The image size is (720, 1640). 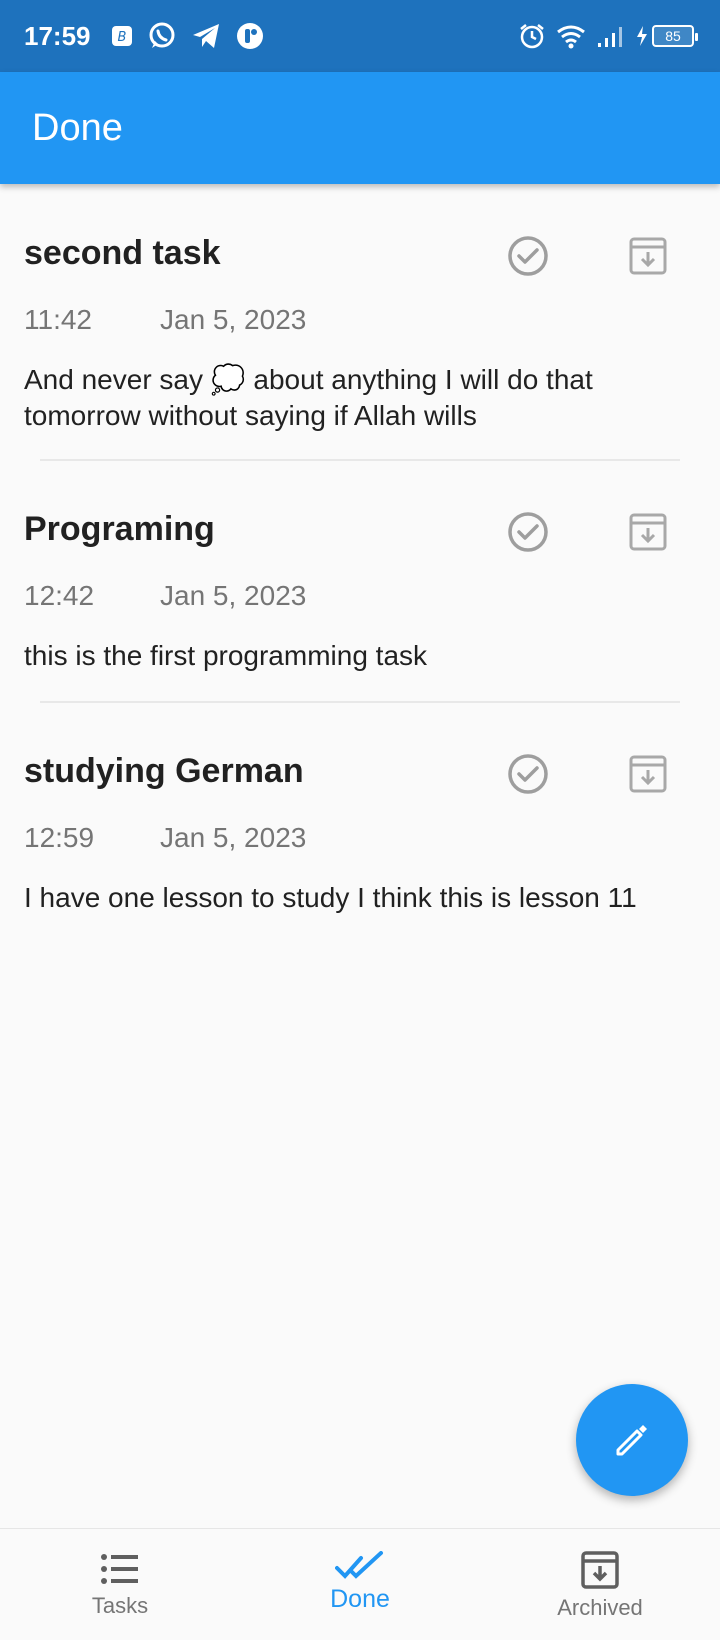 I want to click on battery-level: 85, so click(x=673, y=36).